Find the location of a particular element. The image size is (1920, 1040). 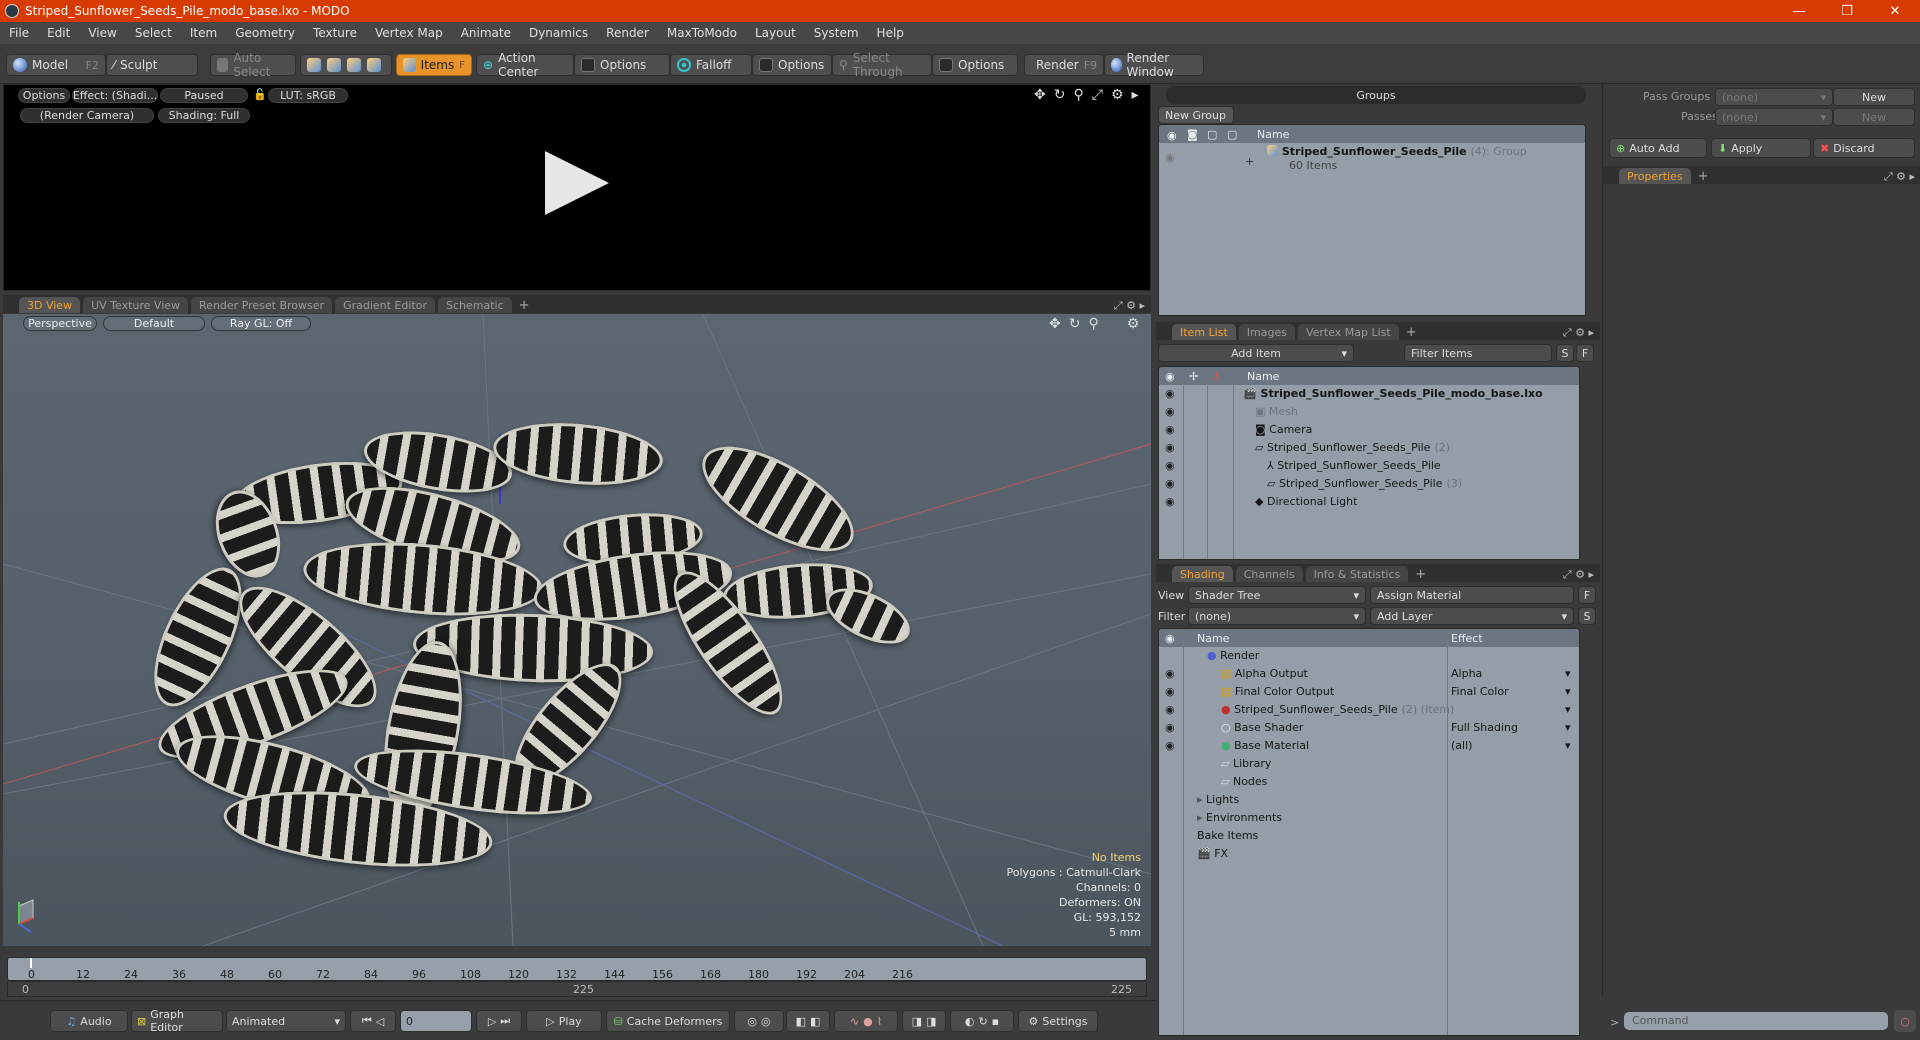

key-tools-4: ◨ ◨ is located at coordinates (924, 1021).